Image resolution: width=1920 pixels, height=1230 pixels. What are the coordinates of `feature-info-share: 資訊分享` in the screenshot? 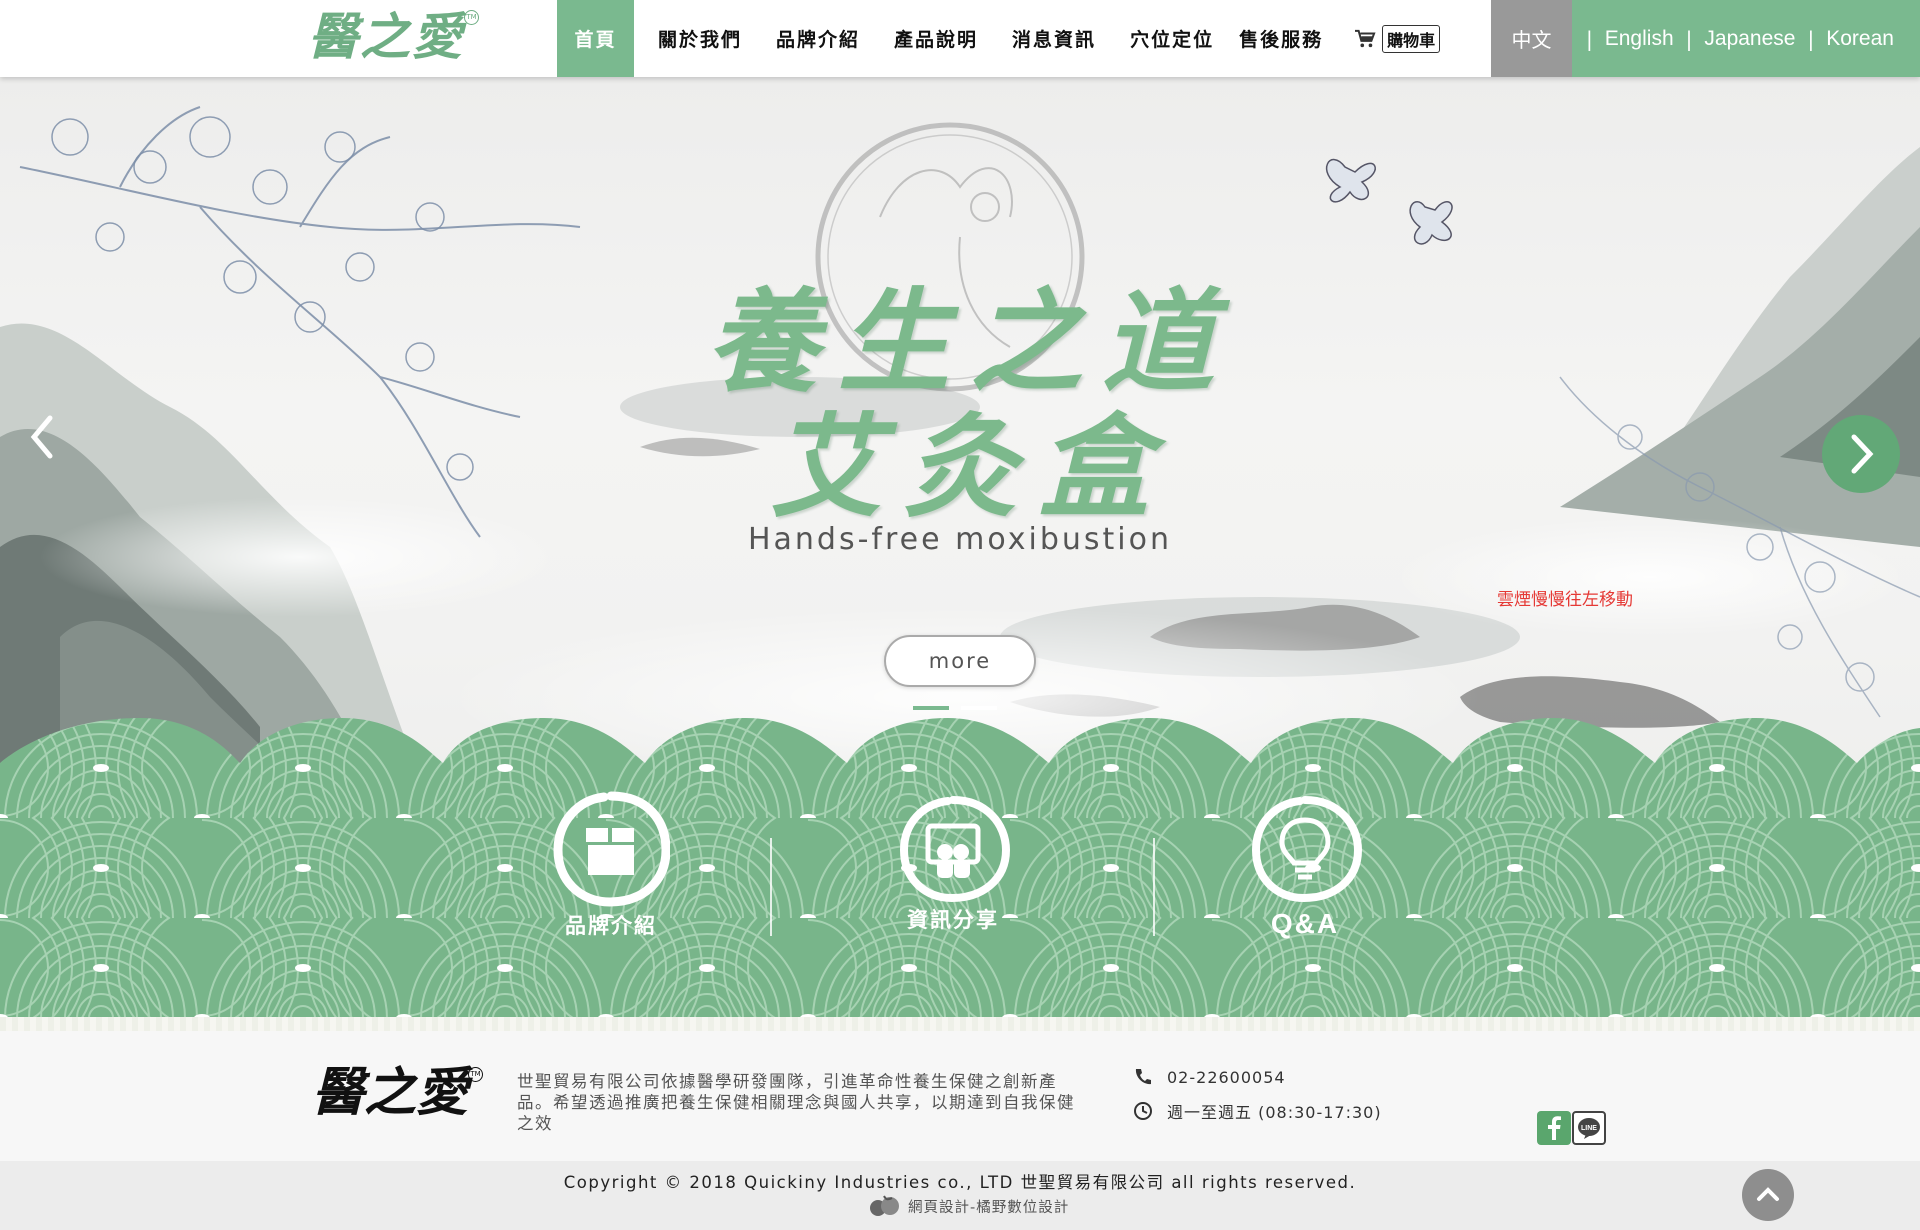 It's located at (953, 862).